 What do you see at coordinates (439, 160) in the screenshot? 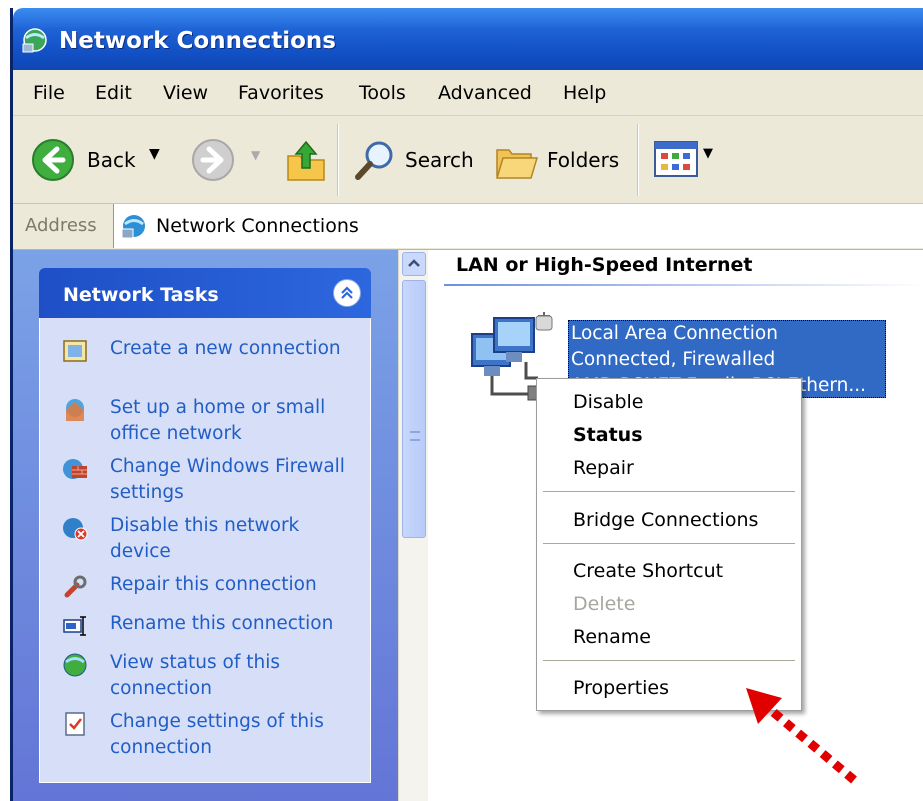
I see `search-label: Search` at bounding box center [439, 160].